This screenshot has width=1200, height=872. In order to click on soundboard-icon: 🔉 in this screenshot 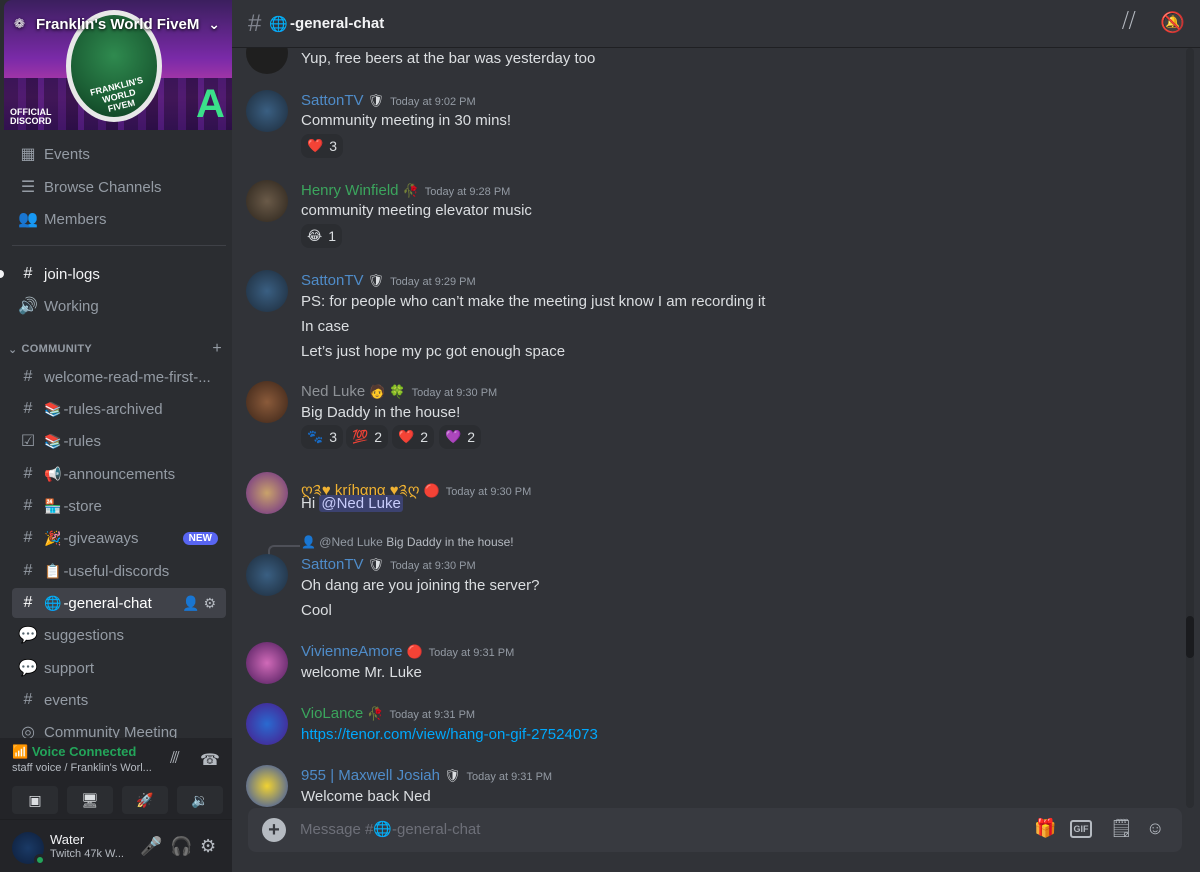, I will do `click(200, 799)`.